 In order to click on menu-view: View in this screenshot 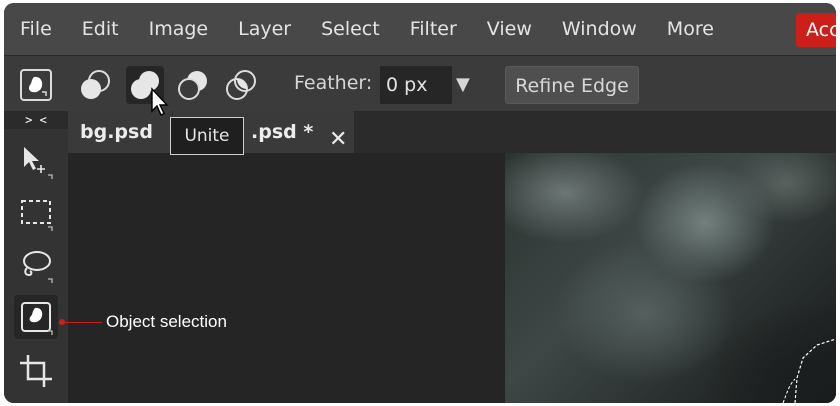, I will do `click(509, 29)`.